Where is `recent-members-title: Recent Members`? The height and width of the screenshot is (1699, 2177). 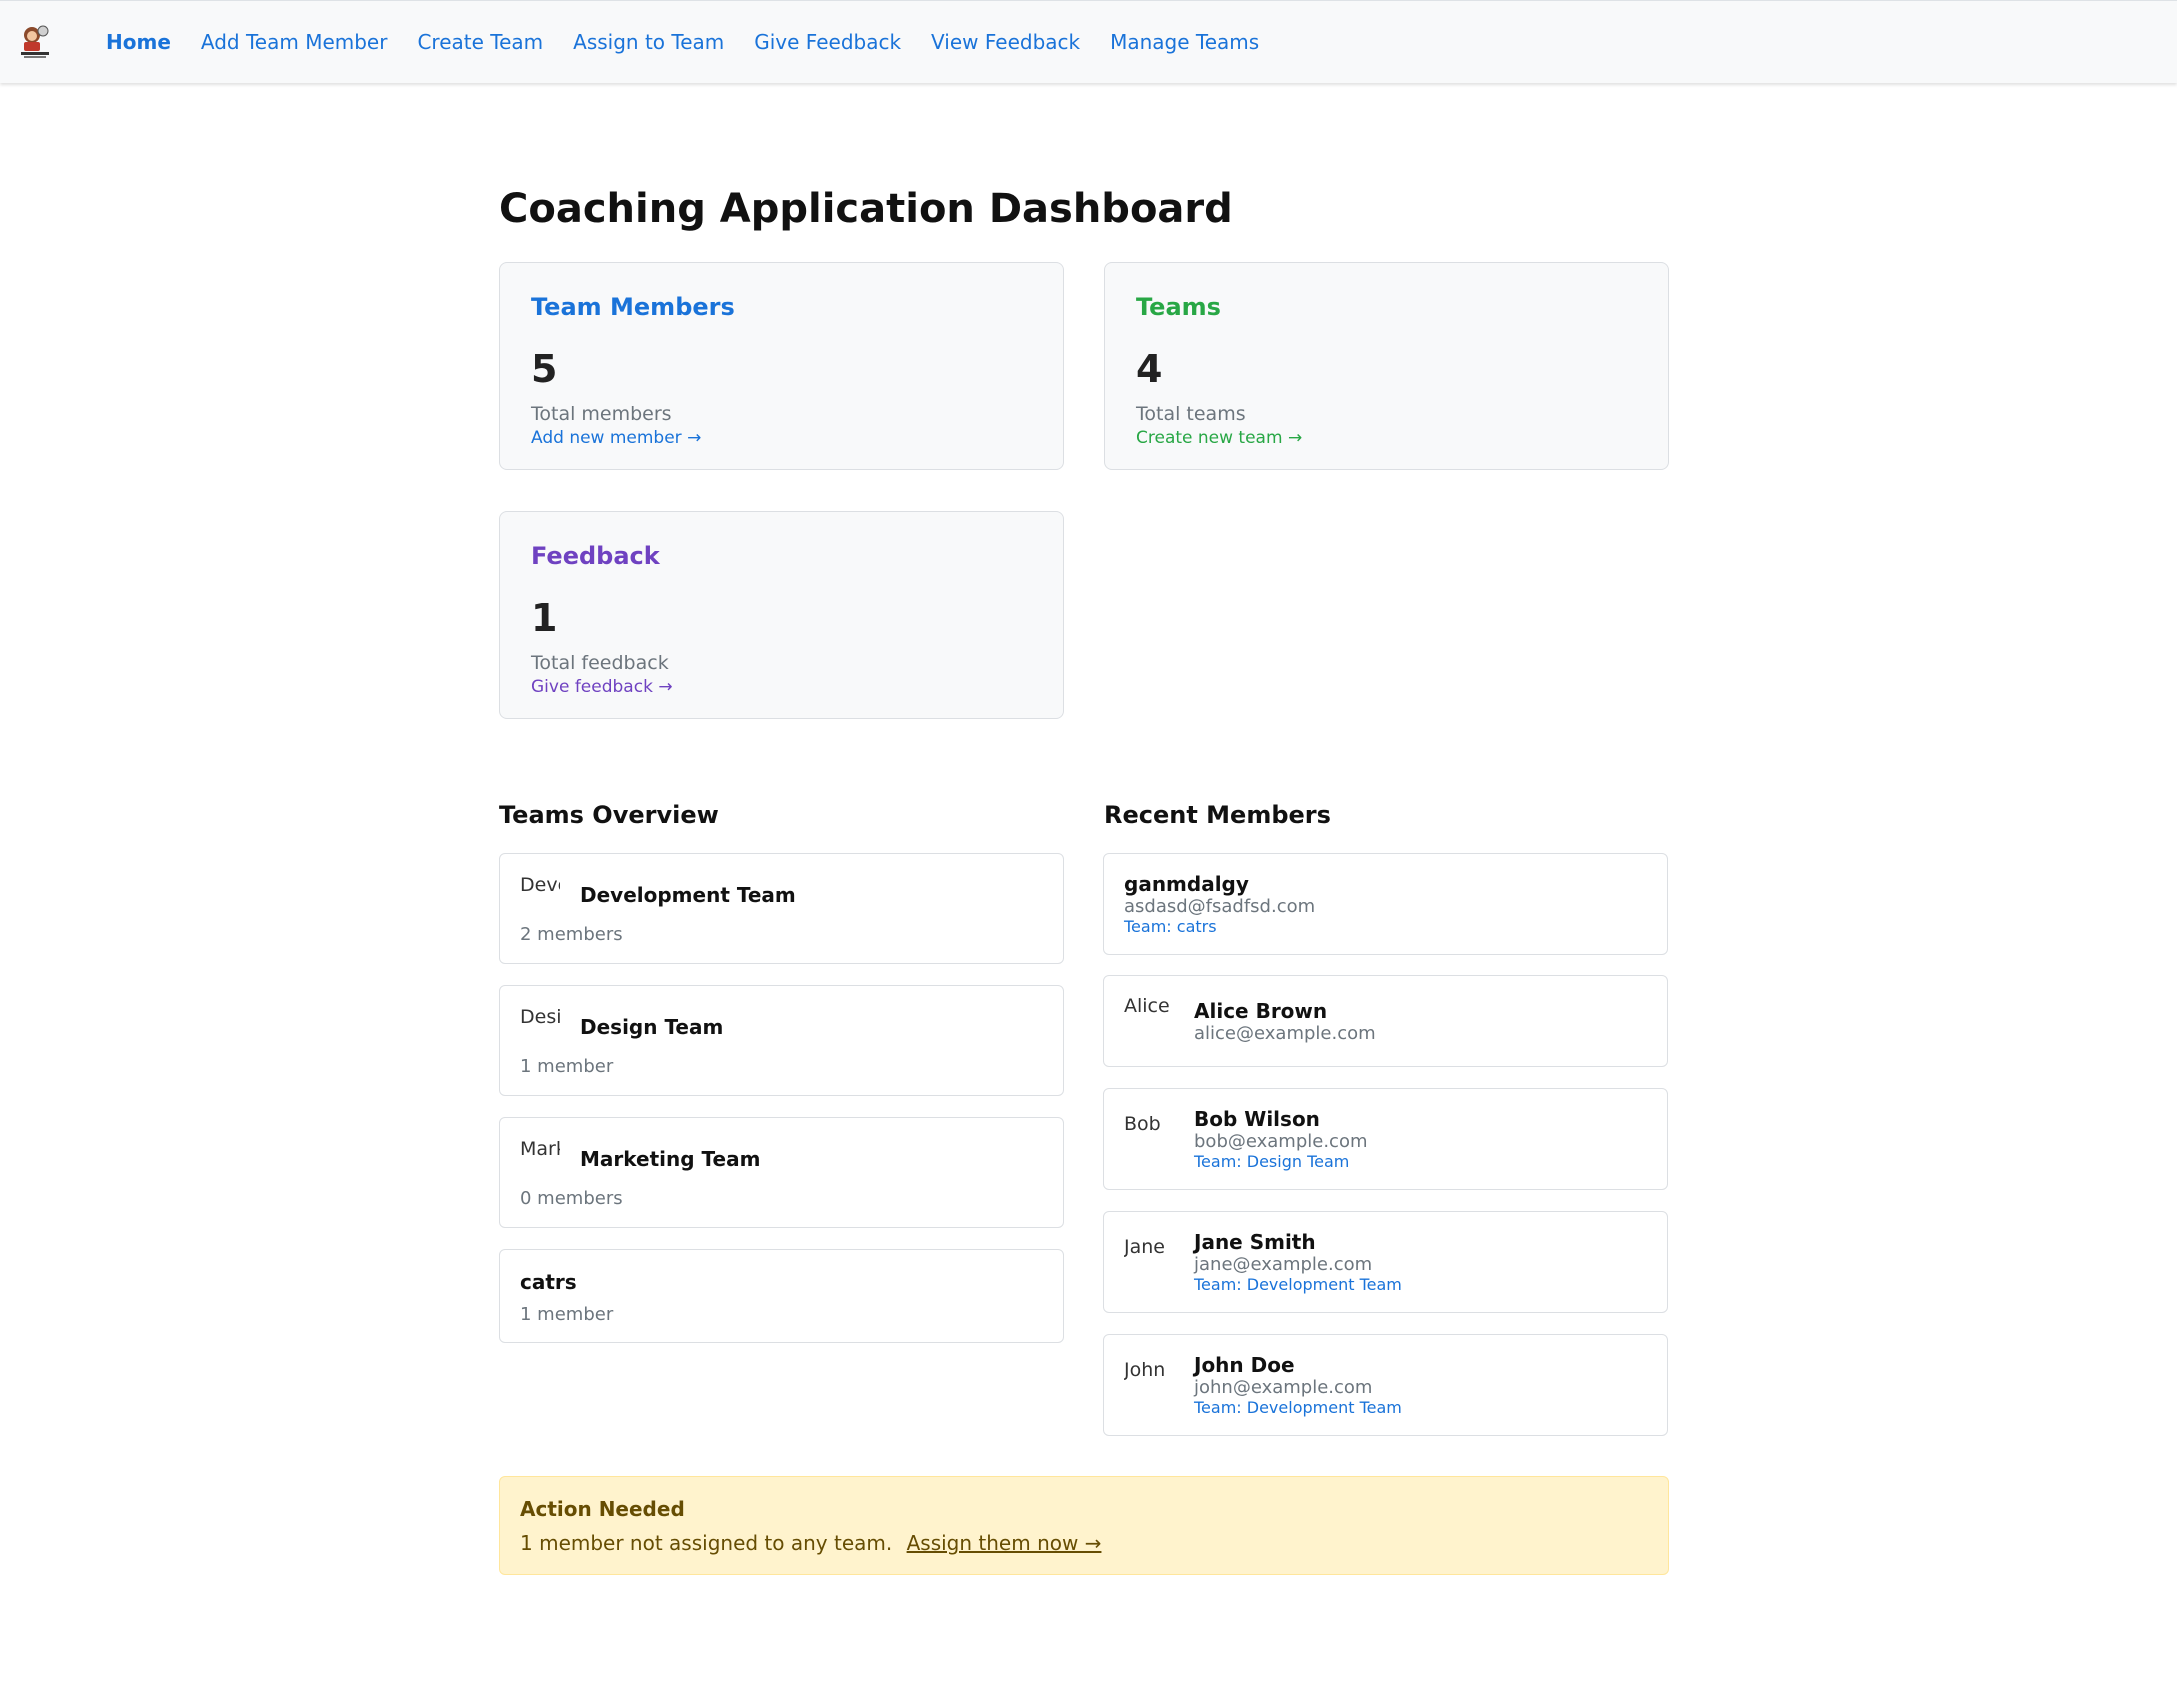 recent-members-title: Recent Members is located at coordinates (1217, 815).